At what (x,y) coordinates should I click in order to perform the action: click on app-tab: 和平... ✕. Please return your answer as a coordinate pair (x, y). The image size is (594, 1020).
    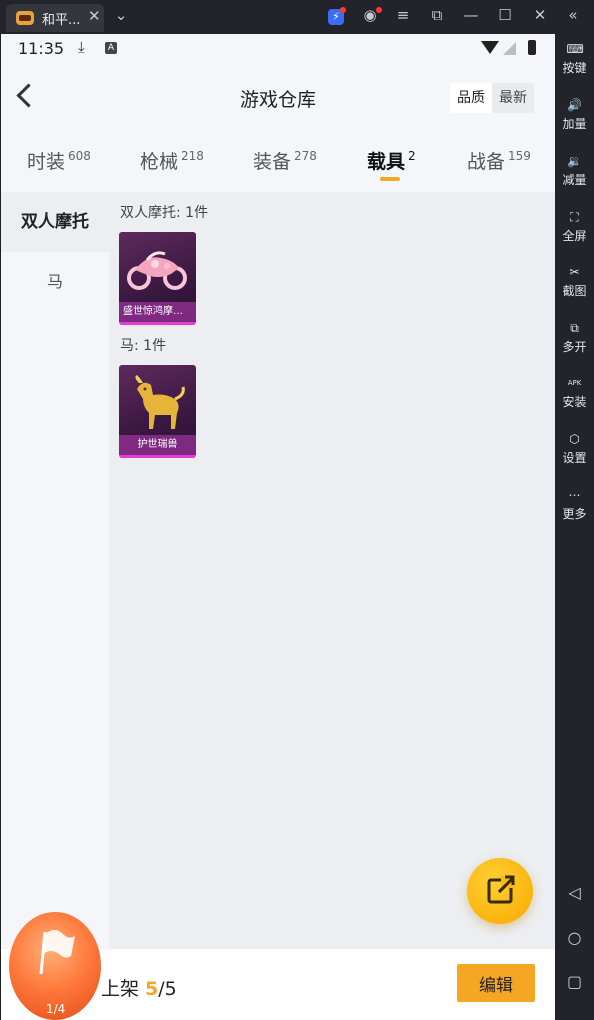
    Looking at the image, I should click on (55, 18).